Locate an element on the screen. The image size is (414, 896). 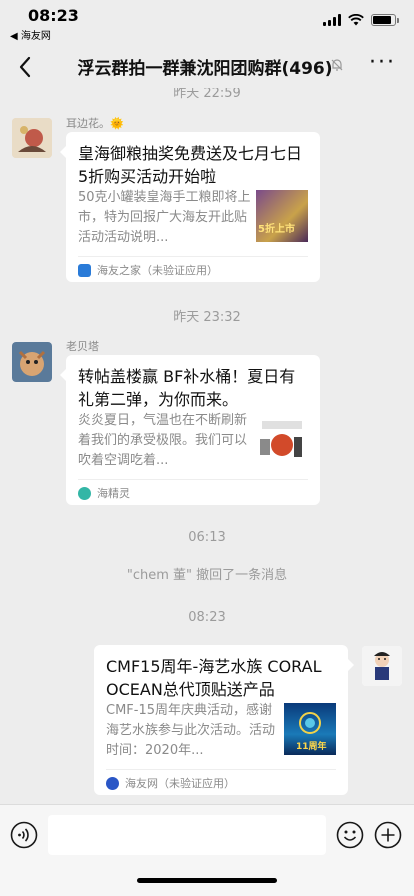
card-source: 海精灵 is located at coordinates (104, 493).